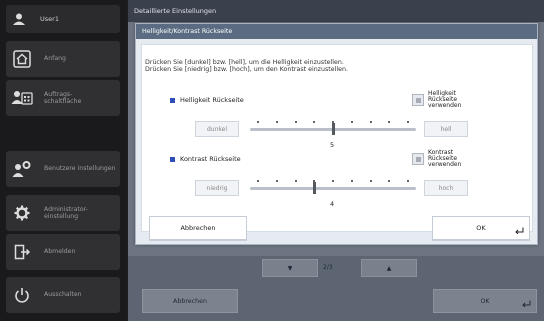 The height and width of the screenshot is (321, 544). I want to click on contrast-max-label: hoch, so click(446, 188).